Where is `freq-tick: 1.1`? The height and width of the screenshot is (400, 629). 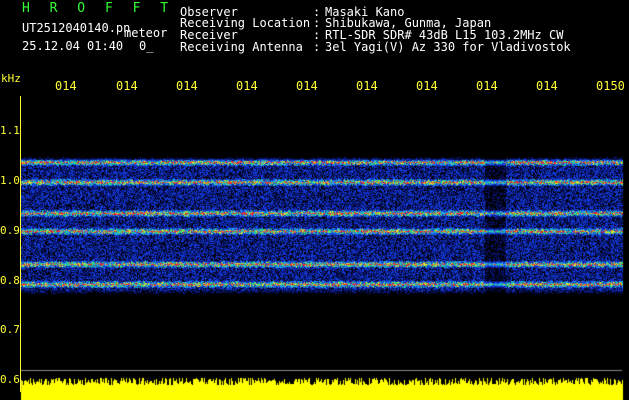
freq-tick: 1.1 is located at coordinates (10, 130).